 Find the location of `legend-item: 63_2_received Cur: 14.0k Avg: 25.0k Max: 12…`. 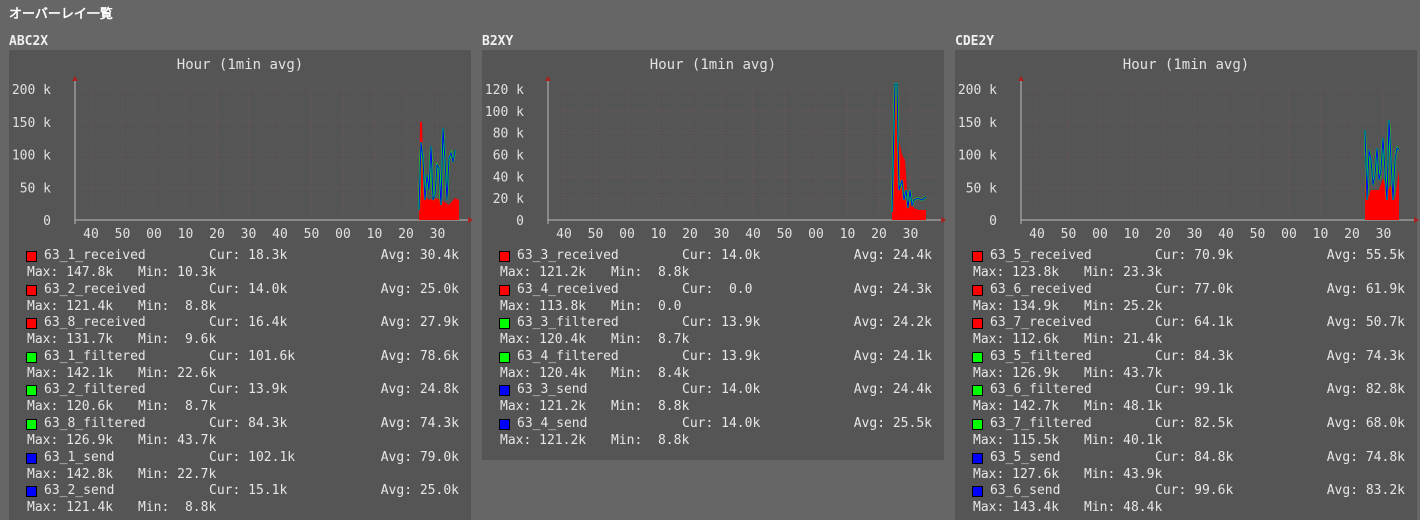

legend-item: 63_2_received Cur: 14.0k Avg: 25.0k Max: 12… is located at coordinates (240, 299).